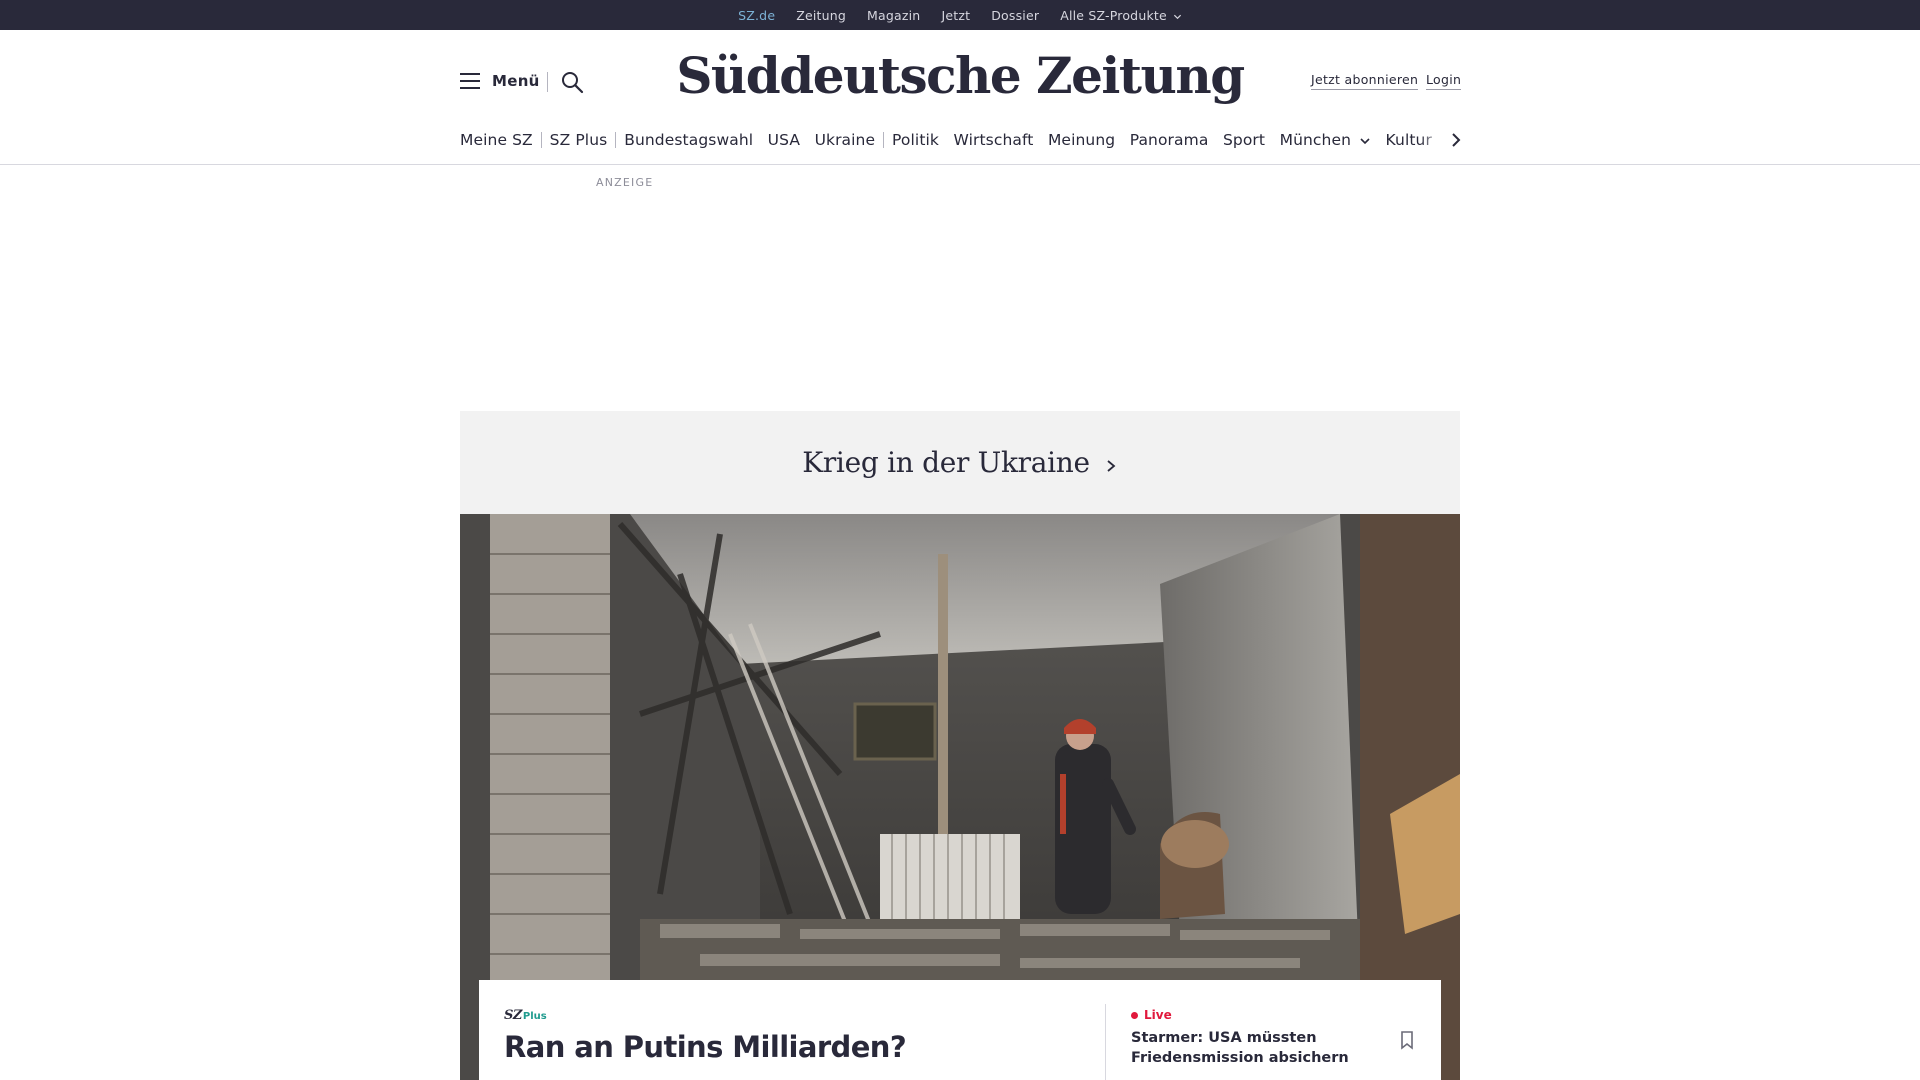 The image size is (1920, 1080). I want to click on ressort-sport: Sport, so click(1244, 140).